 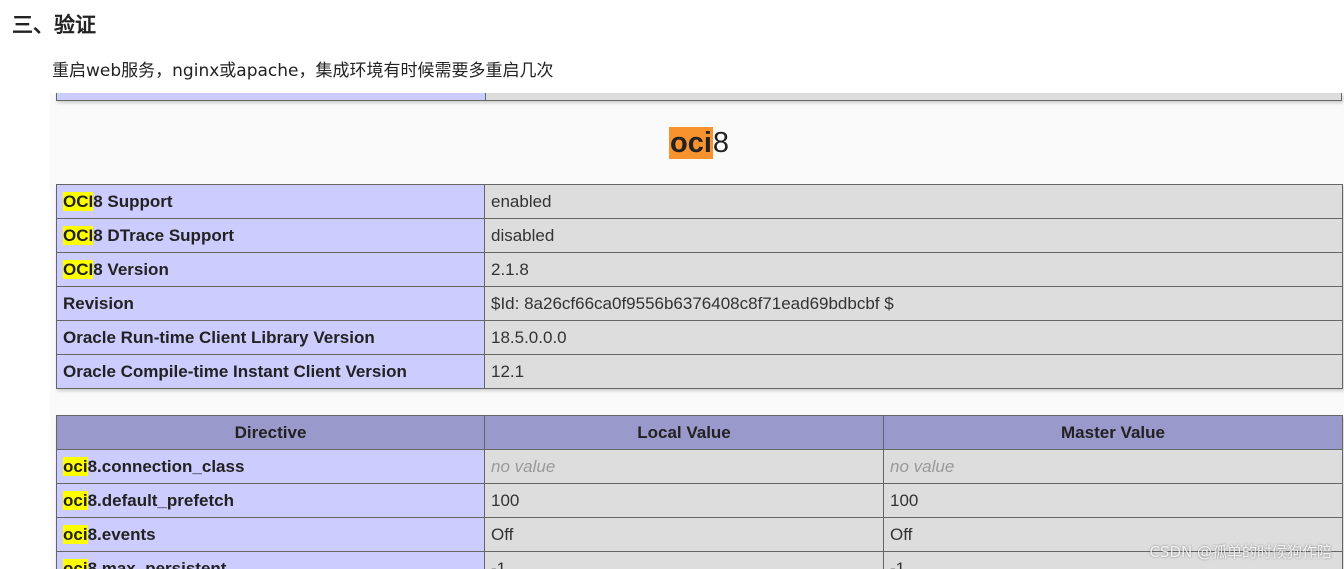 What do you see at coordinates (270, 269) in the screenshot?
I see `row-label: OCI8 Version` at bounding box center [270, 269].